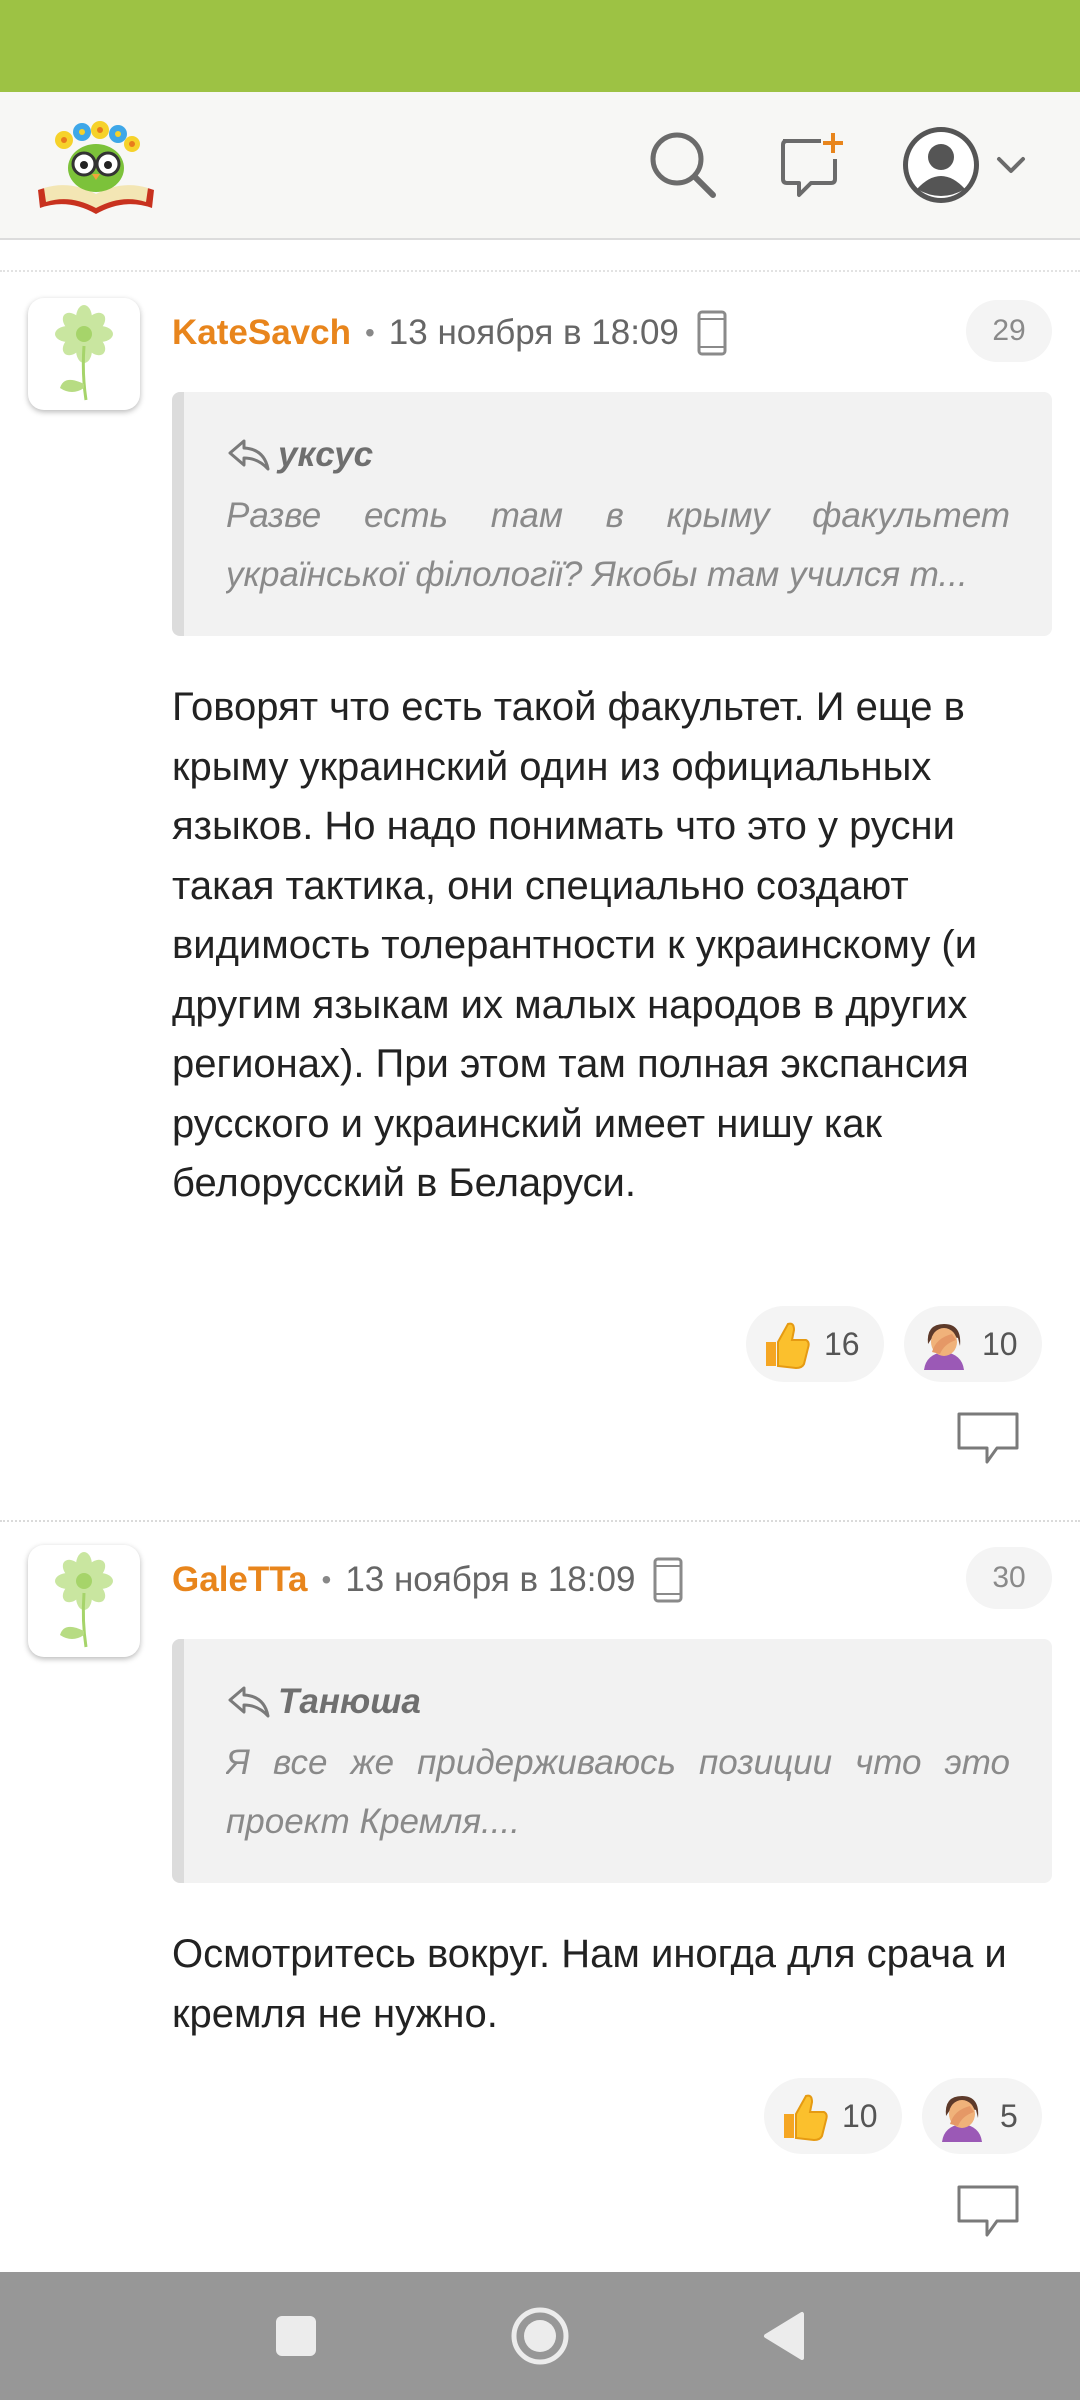 This screenshot has height=2400, width=1080. Describe the element at coordinates (540, 46) in the screenshot. I see `status-bar` at that location.